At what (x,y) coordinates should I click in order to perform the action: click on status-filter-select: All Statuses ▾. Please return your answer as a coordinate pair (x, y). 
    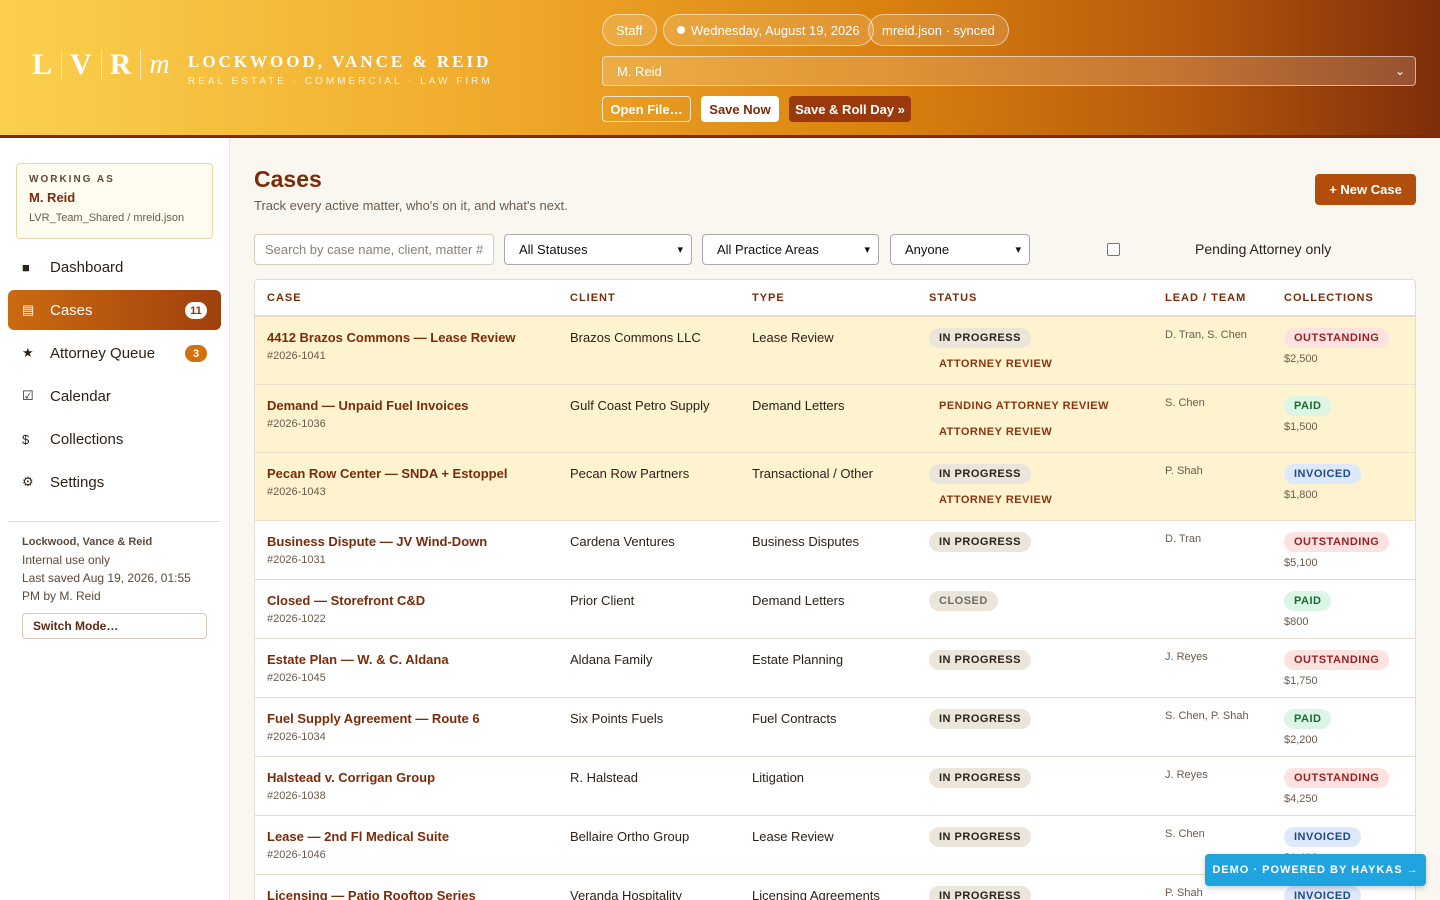
    Looking at the image, I should click on (598, 249).